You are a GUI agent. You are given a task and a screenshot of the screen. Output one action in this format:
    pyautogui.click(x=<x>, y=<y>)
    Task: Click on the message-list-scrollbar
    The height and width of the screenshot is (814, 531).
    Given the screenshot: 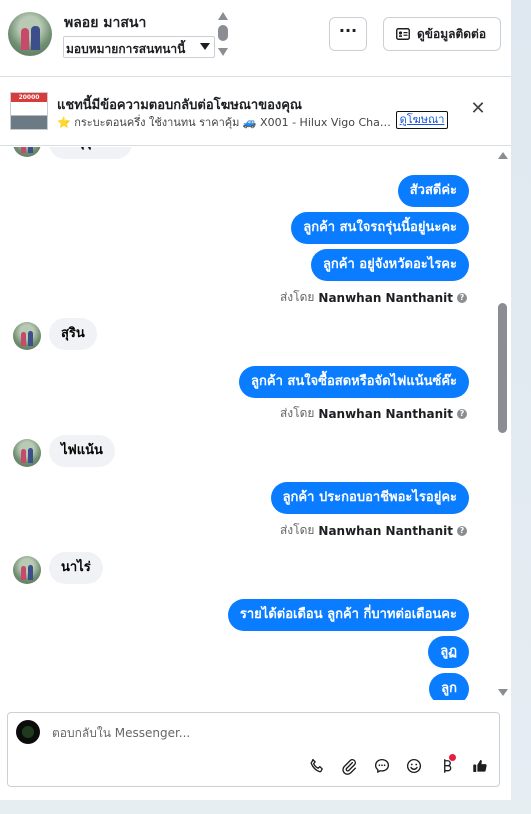 What is the action you would take?
    pyautogui.click(x=503, y=424)
    